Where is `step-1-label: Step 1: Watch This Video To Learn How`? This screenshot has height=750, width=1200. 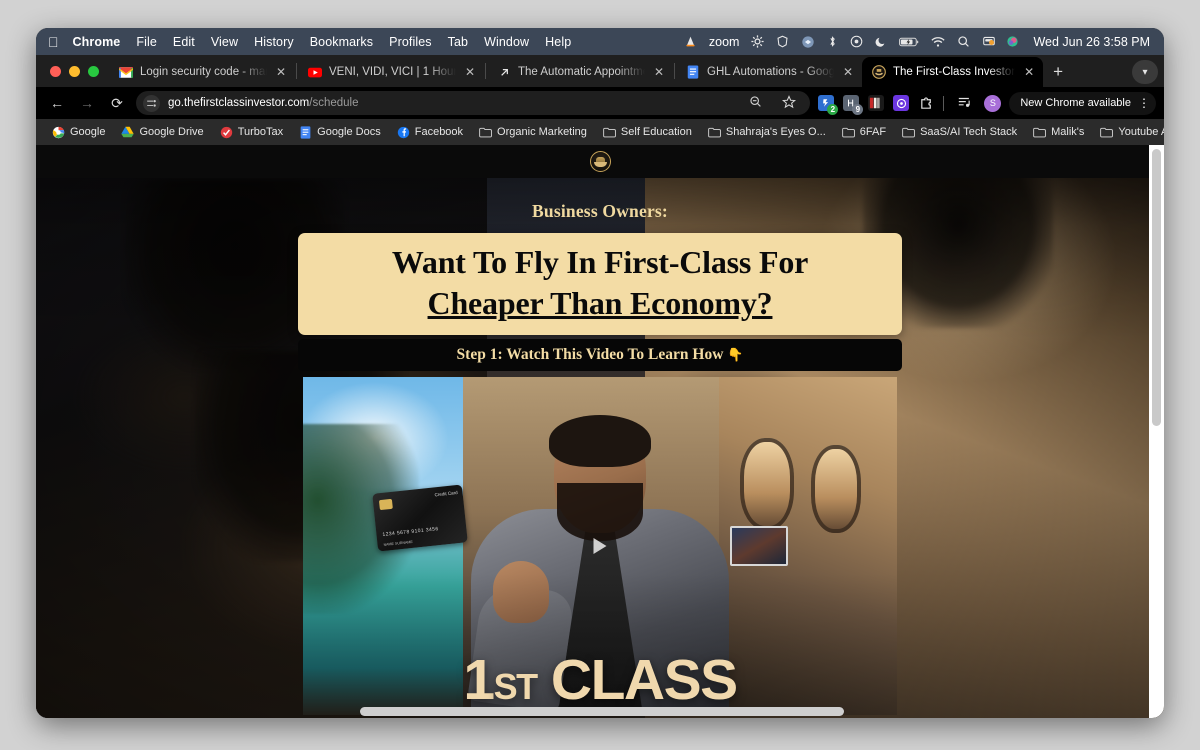 step-1-label: Step 1: Watch This Video To Learn How is located at coordinates (590, 354).